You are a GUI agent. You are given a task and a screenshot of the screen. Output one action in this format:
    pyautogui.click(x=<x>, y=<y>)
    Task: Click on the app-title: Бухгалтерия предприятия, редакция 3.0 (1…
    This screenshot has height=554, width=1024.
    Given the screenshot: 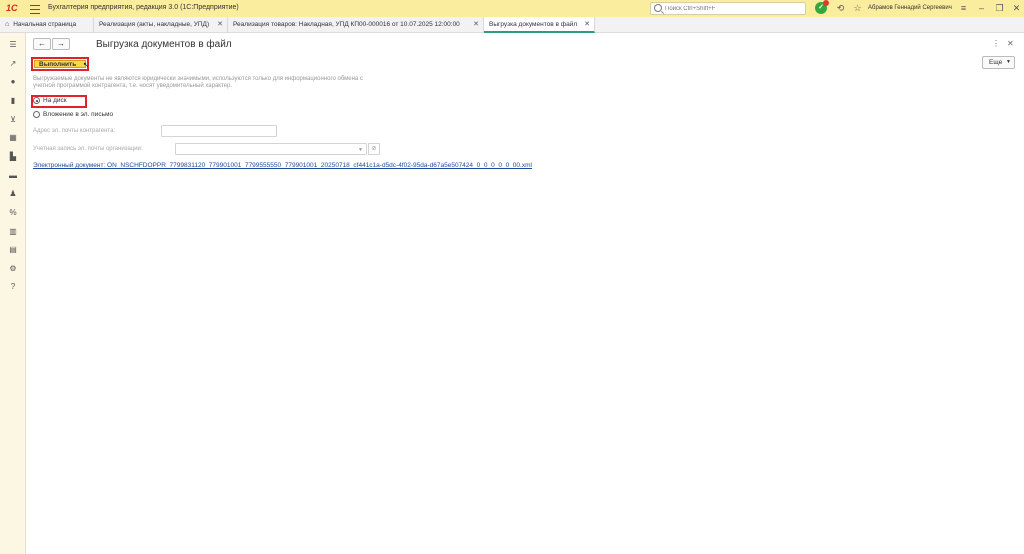 What is the action you would take?
    pyautogui.click(x=143, y=7)
    